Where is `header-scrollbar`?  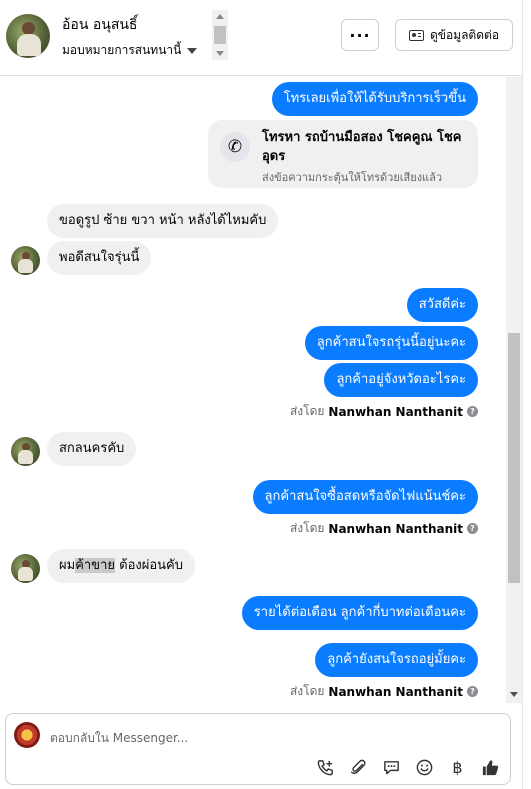
header-scrollbar is located at coordinates (220, 35).